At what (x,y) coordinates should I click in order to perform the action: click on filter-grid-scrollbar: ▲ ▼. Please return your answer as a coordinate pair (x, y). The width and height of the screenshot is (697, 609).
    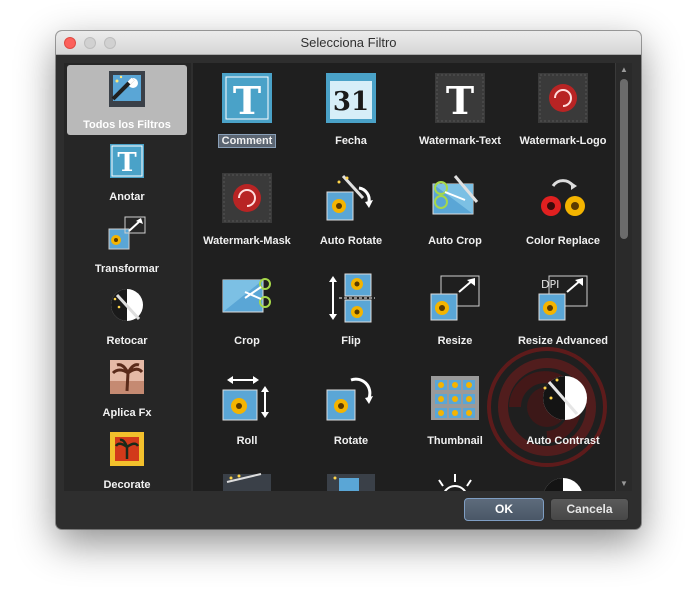
    Looking at the image, I should click on (623, 277).